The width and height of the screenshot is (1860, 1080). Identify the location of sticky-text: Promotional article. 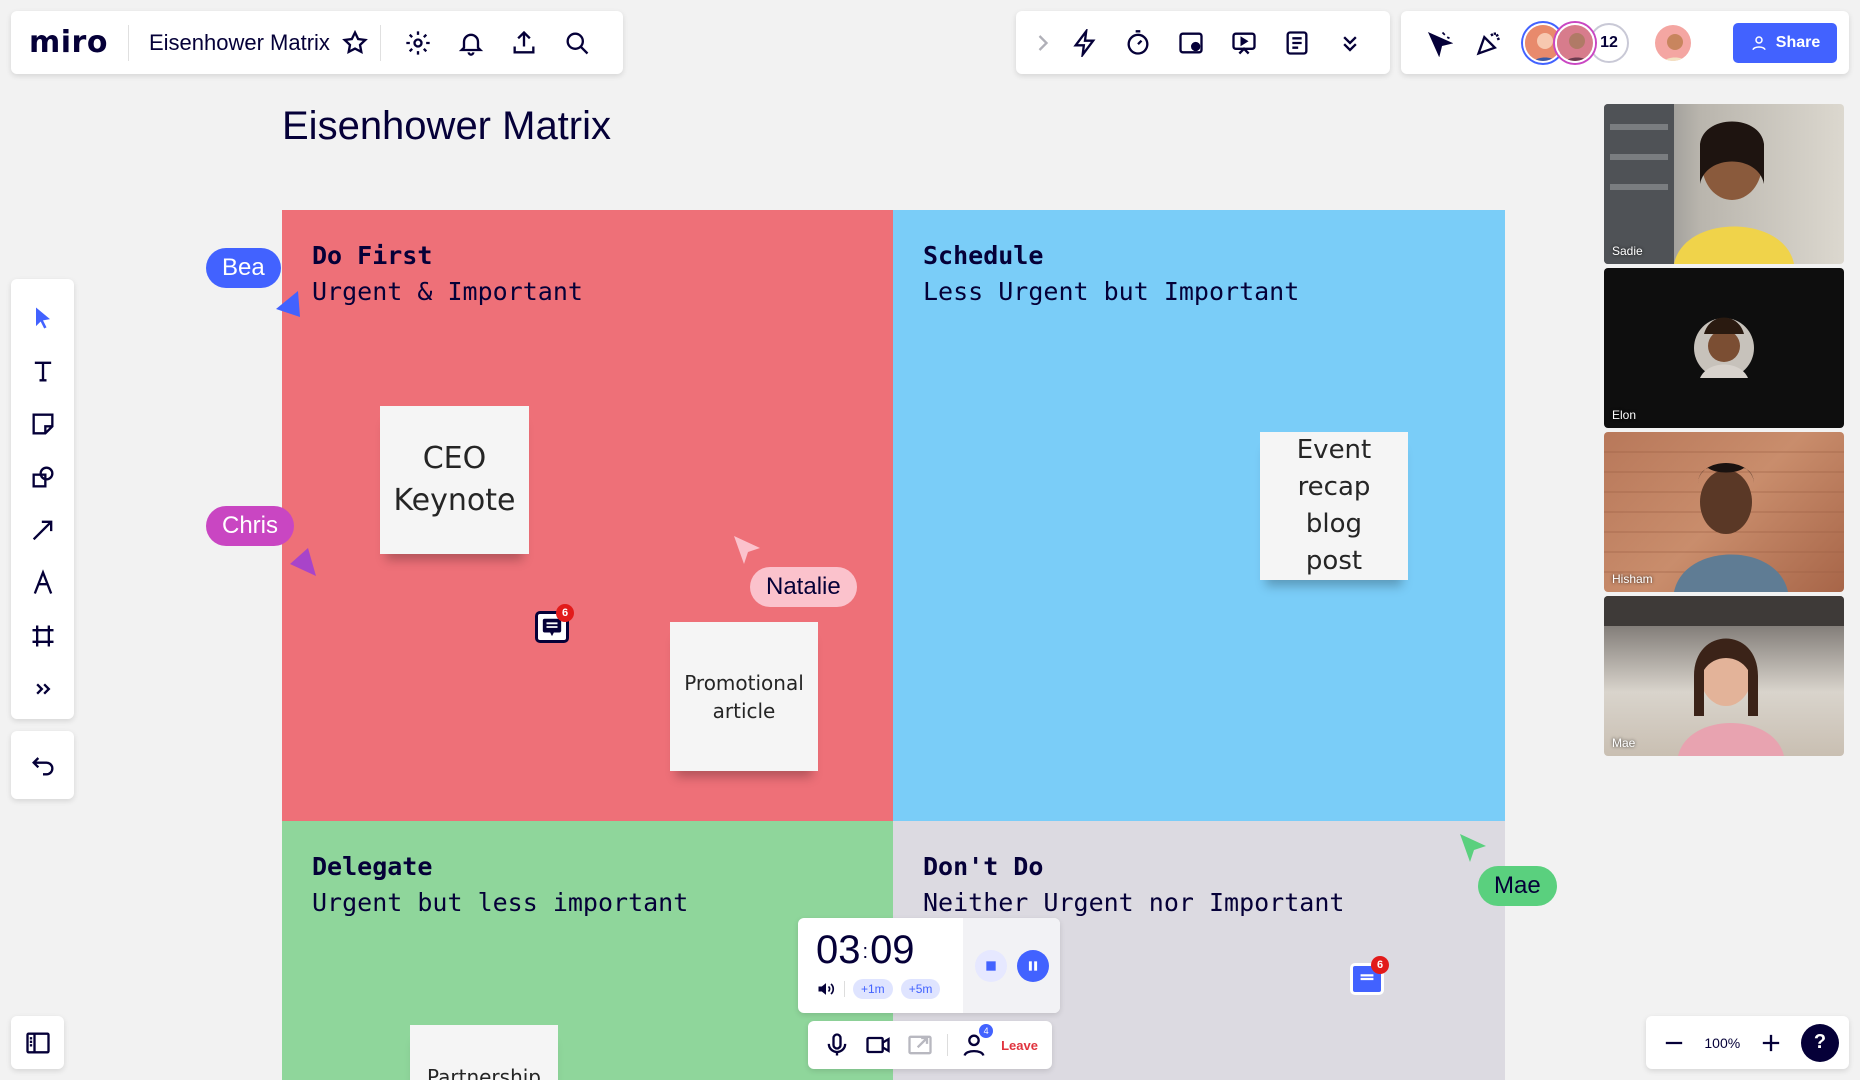
(744, 696).